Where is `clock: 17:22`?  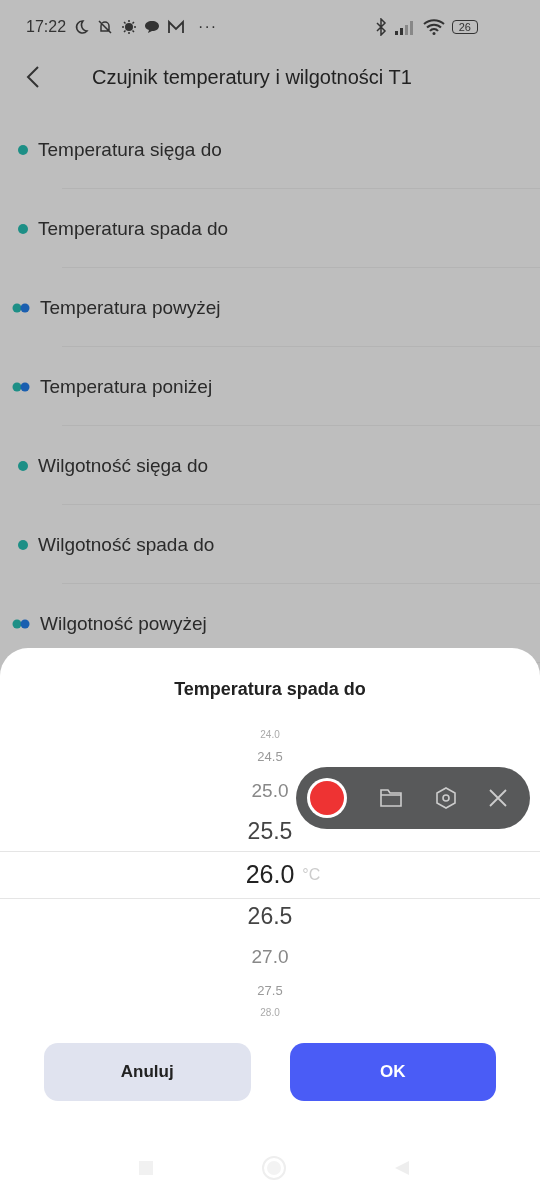
clock: 17:22 is located at coordinates (46, 27).